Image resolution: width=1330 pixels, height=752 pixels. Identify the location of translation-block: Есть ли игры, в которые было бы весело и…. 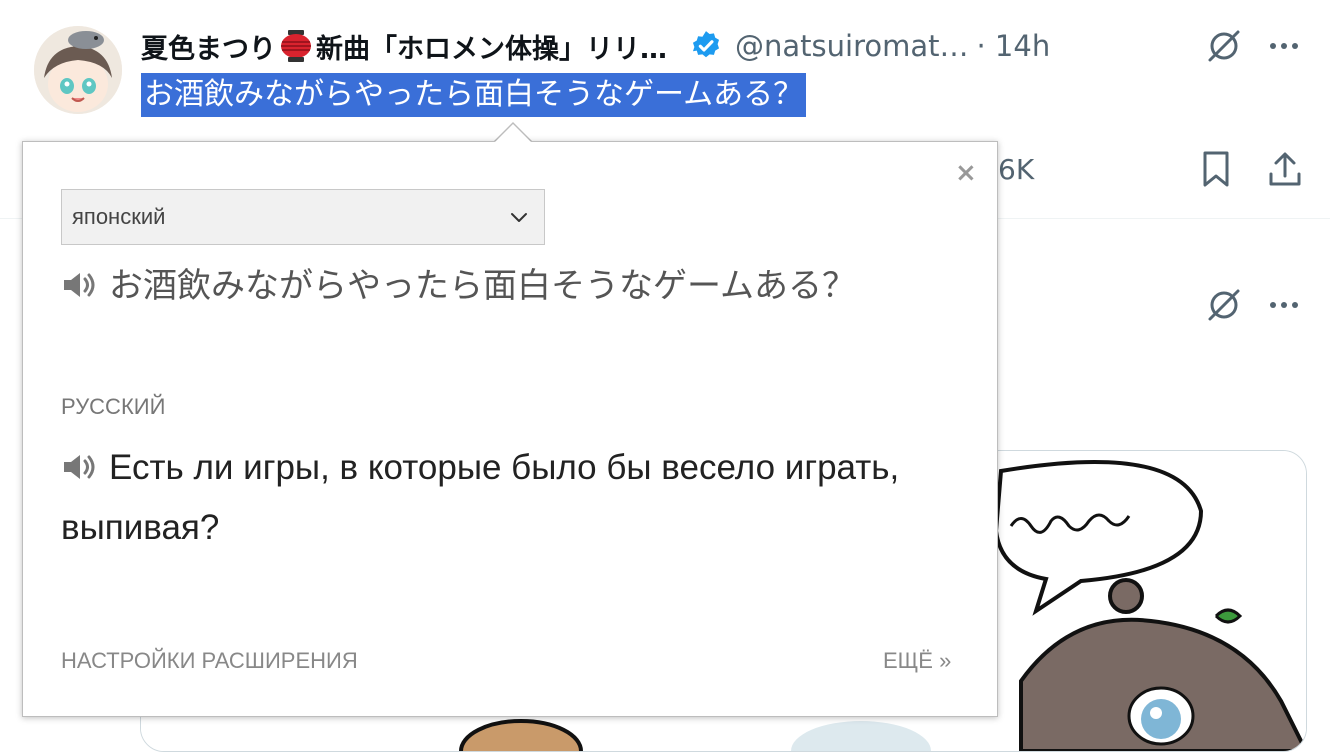
(501, 498).